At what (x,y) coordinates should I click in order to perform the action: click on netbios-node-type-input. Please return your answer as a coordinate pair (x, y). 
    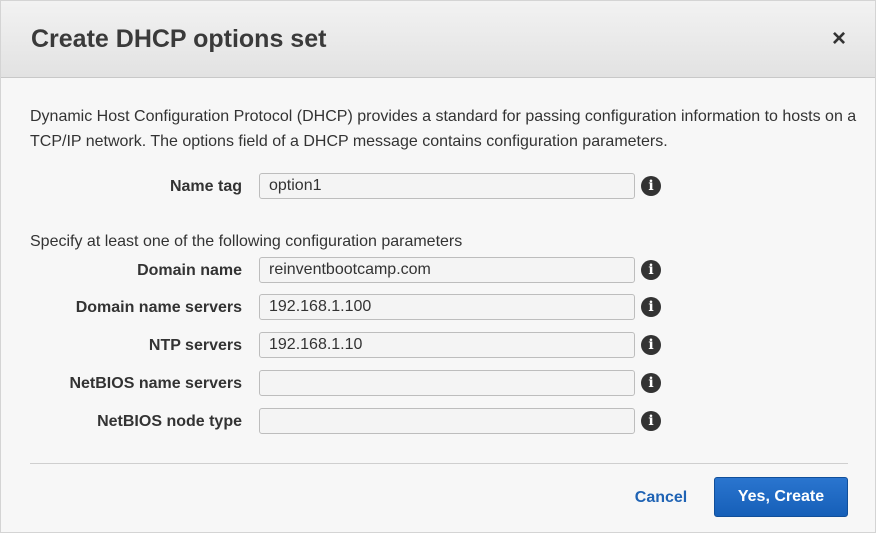
    Looking at the image, I should click on (447, 421).